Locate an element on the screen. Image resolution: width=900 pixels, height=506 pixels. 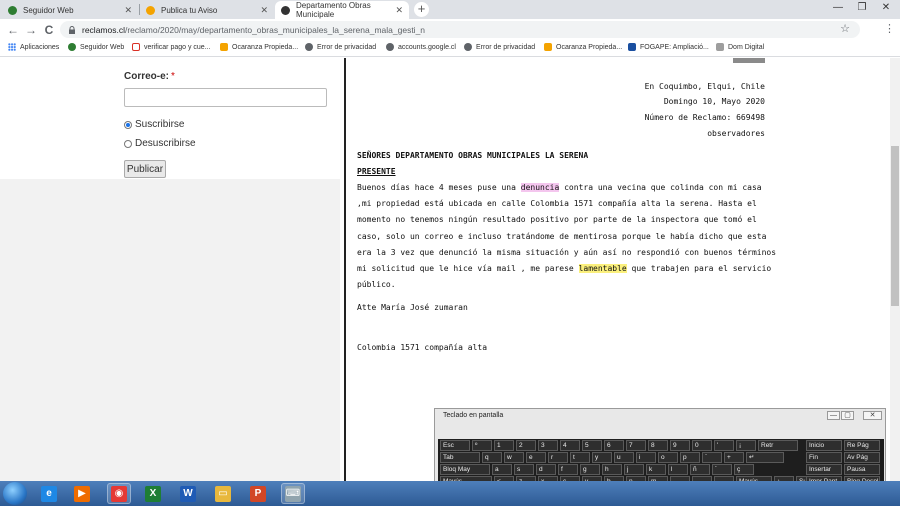
close-window-button: ✕ is located at coordinates (886, 8).